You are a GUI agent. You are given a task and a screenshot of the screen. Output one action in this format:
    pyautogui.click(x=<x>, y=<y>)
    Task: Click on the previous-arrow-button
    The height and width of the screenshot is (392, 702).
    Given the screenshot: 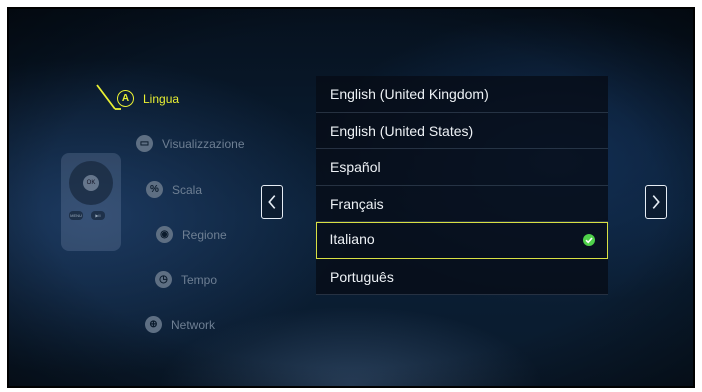 What is the action you would take?
    pyautogui.click(x=272, y=202)
    